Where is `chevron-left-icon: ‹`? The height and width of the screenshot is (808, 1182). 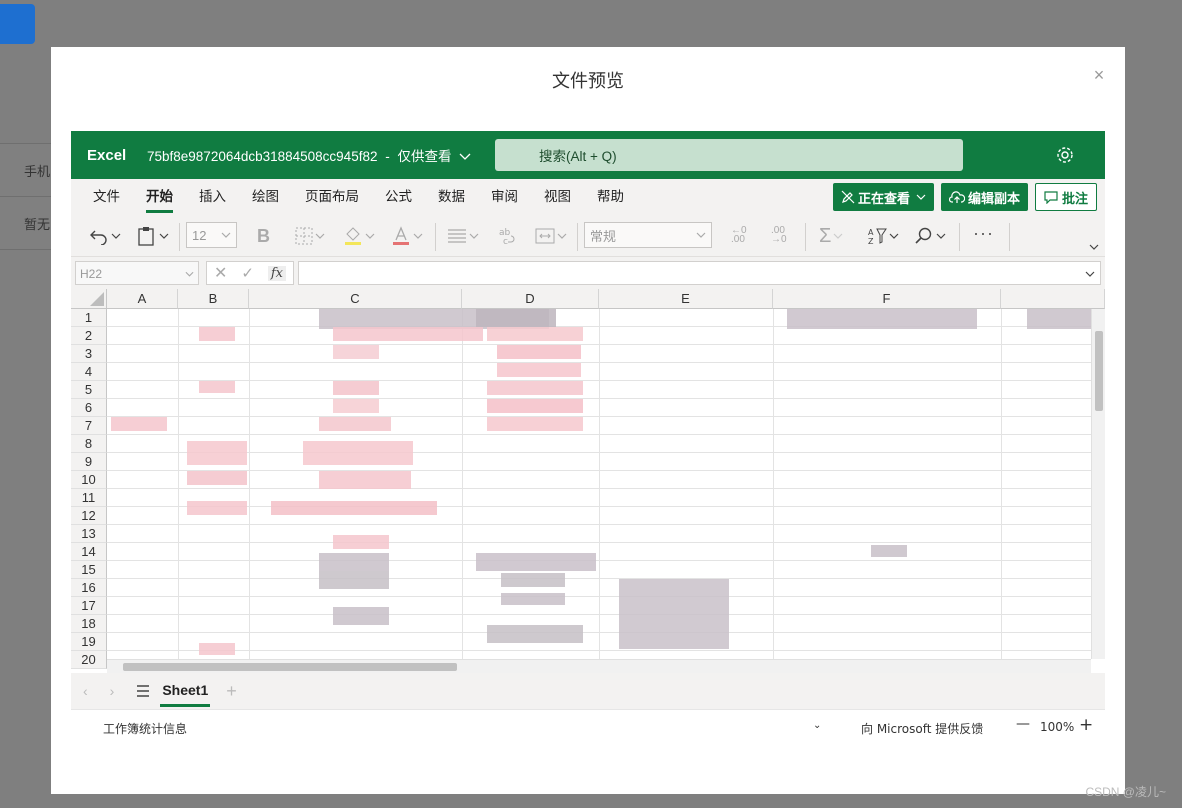
chevron-left-icon: ‹ is located at coordinates (85, 691).